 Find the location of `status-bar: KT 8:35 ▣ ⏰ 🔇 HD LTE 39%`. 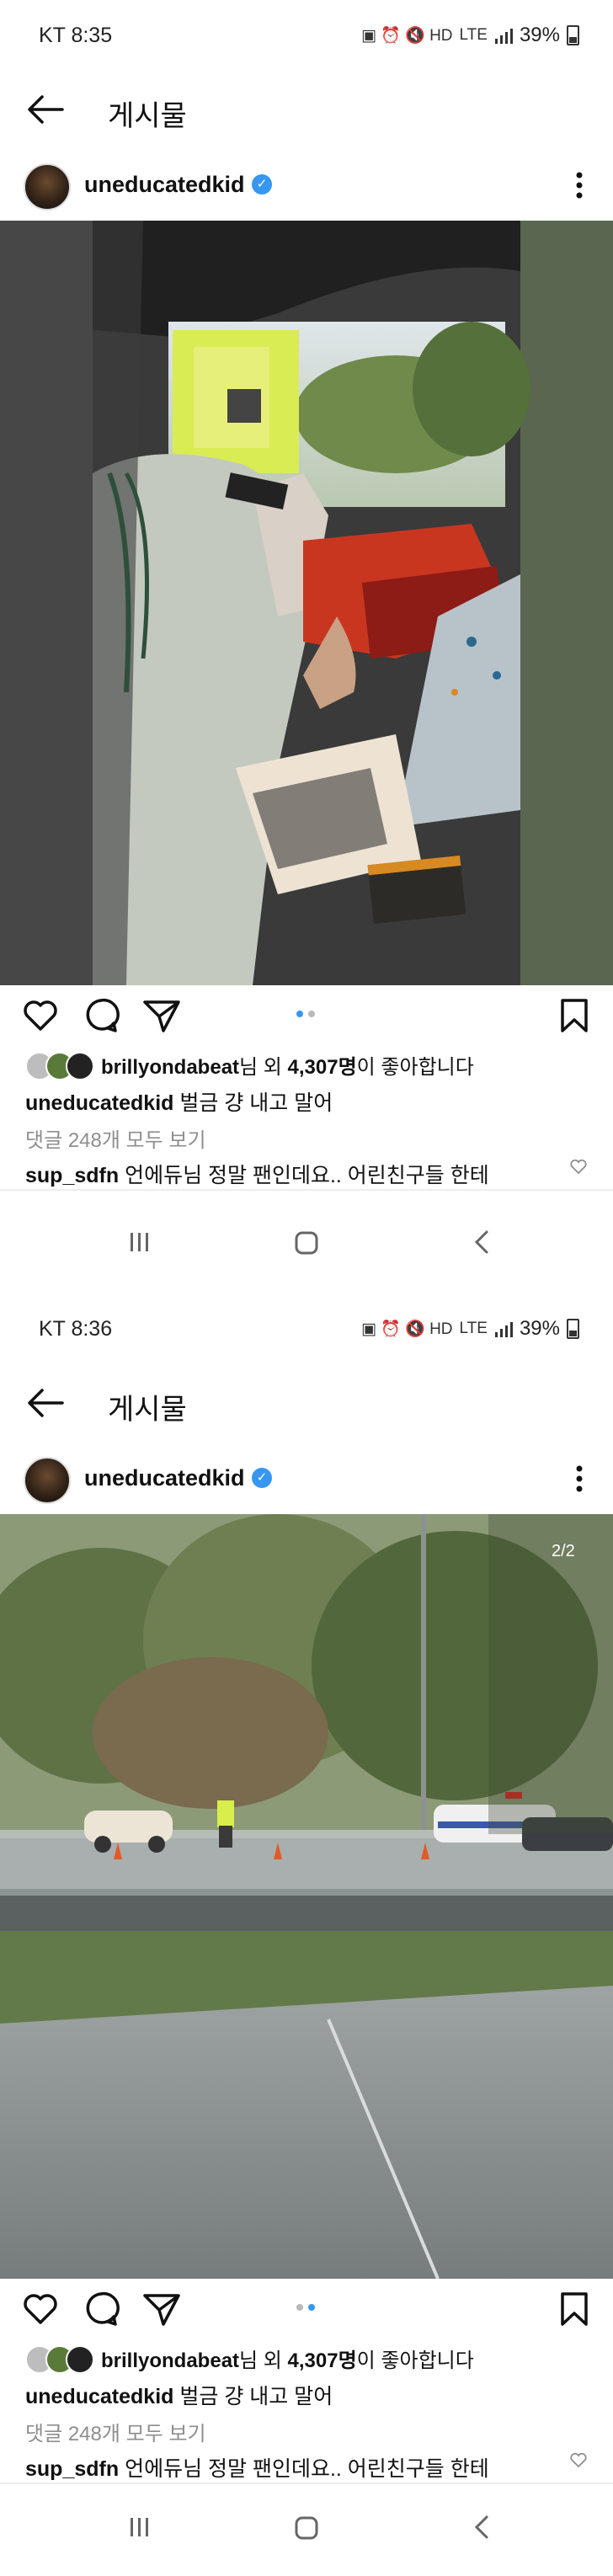

status-bar: KT 8:35 ▣ ⏰ 🔇 HD LTE 39% is located at coordinates (306, 38).